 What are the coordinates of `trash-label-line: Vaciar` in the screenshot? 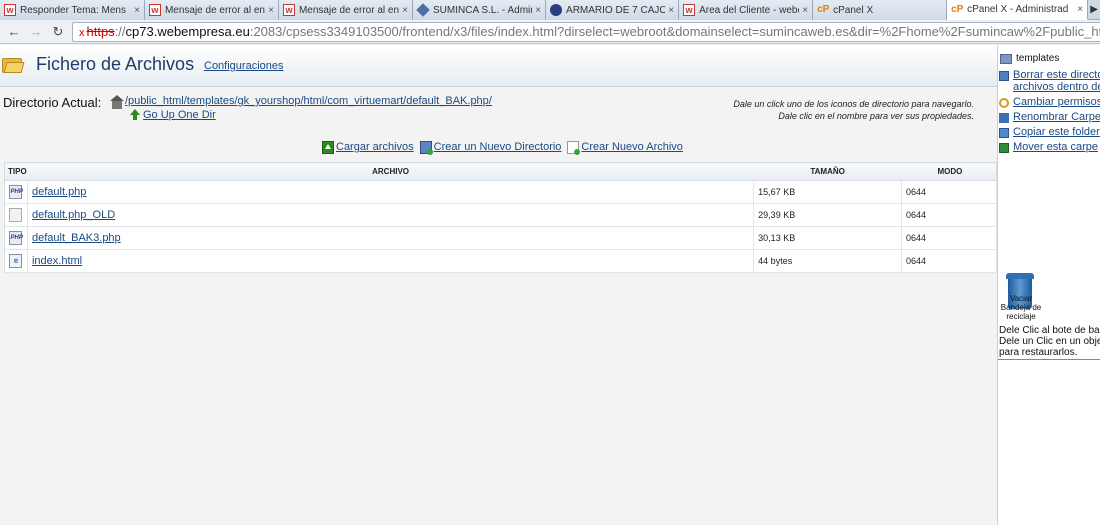 It's located at (1021, 298).